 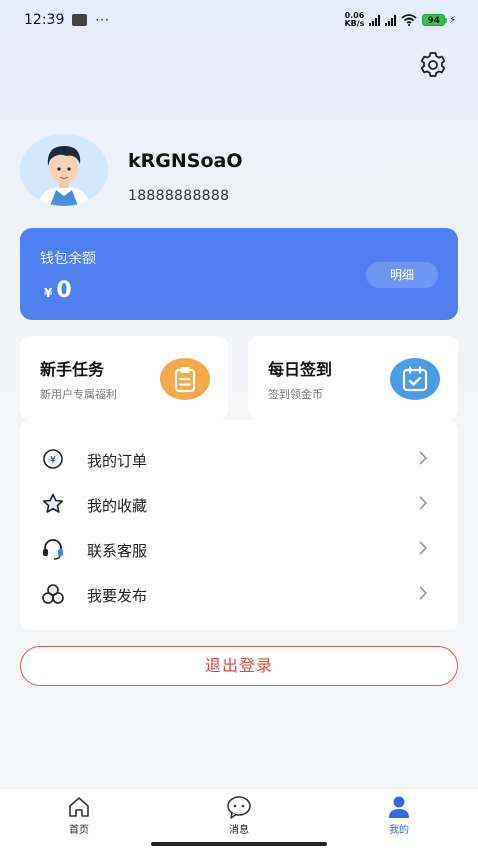 I want to click on chat-bubble-icon, so click(x=239, y=807).